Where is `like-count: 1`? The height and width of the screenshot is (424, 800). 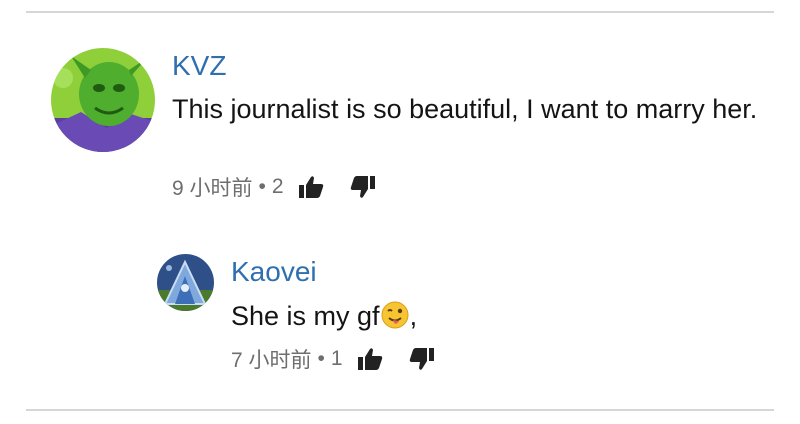
like-count: 1 is located at coordinates (336, 358).